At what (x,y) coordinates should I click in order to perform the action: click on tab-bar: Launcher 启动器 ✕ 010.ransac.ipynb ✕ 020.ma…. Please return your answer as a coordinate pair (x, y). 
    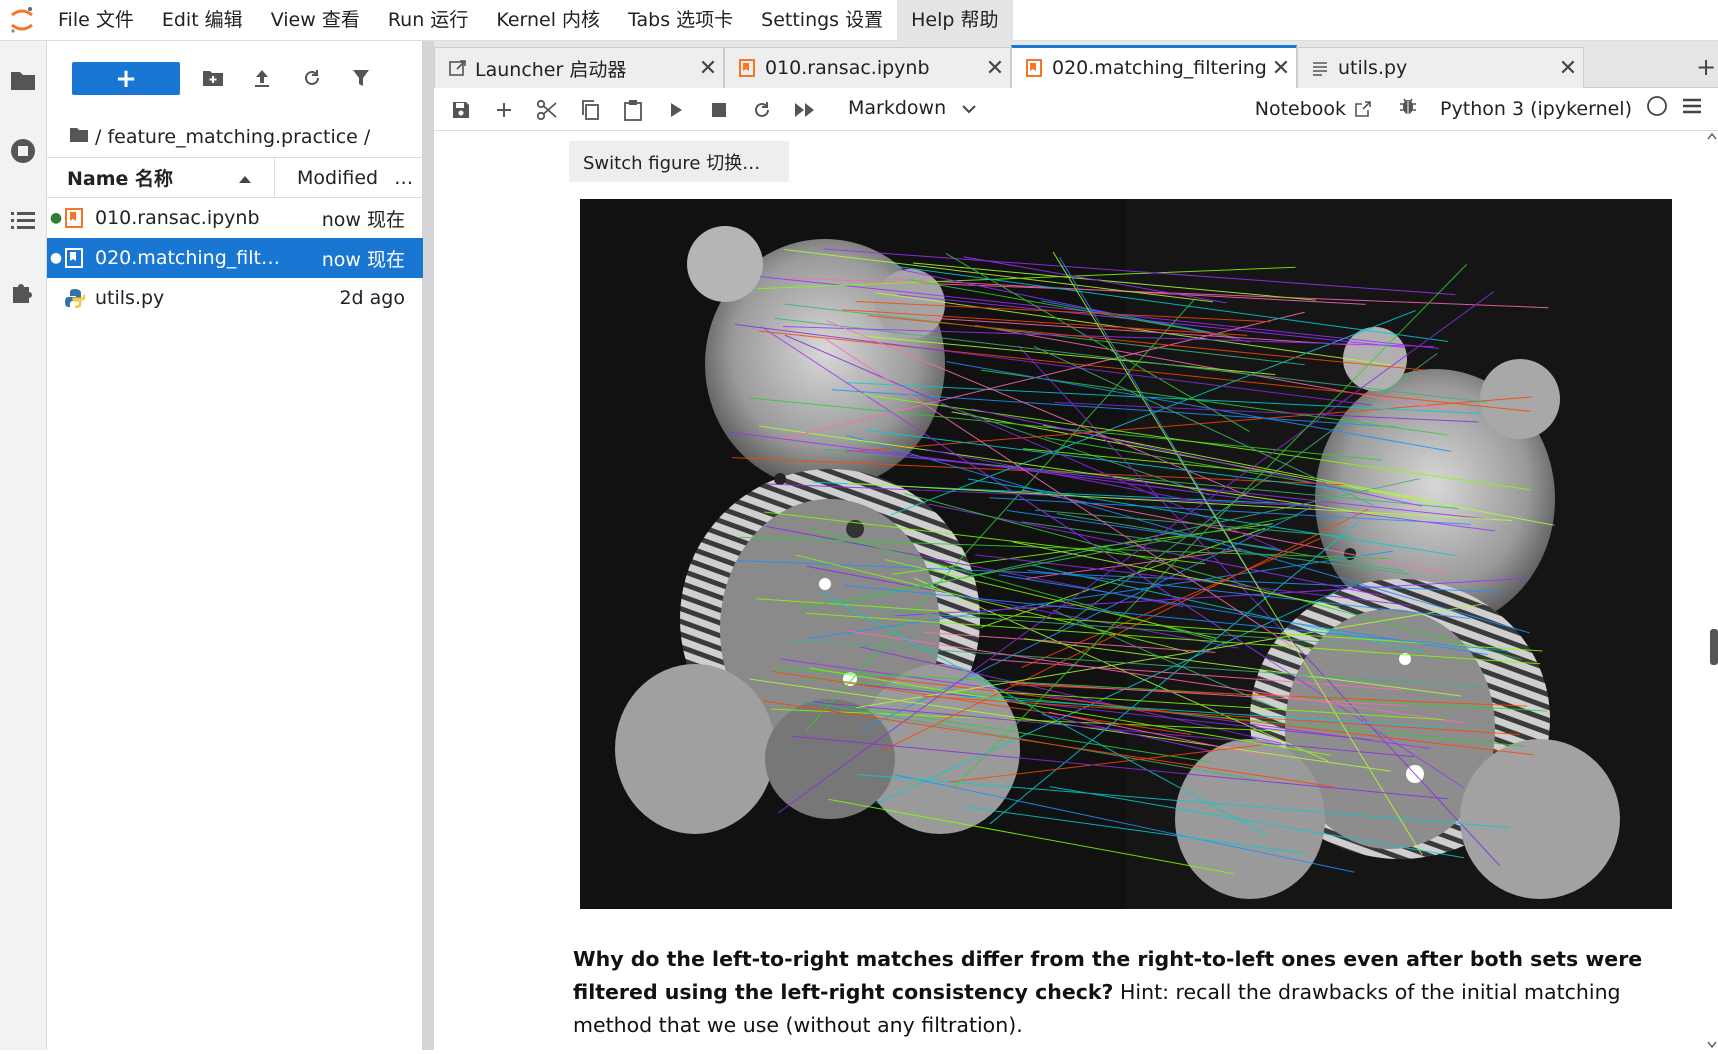
    Looking at the image, I should click on (1076, 64).